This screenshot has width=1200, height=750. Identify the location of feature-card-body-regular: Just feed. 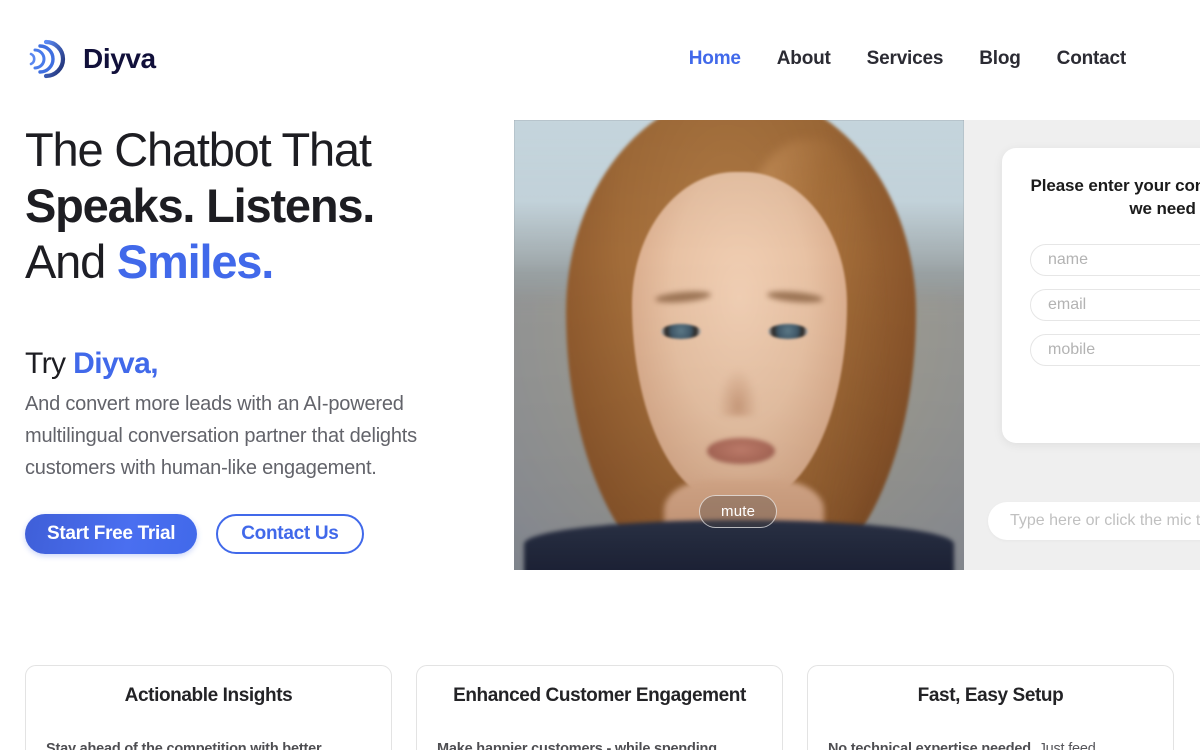
(1065, 745).